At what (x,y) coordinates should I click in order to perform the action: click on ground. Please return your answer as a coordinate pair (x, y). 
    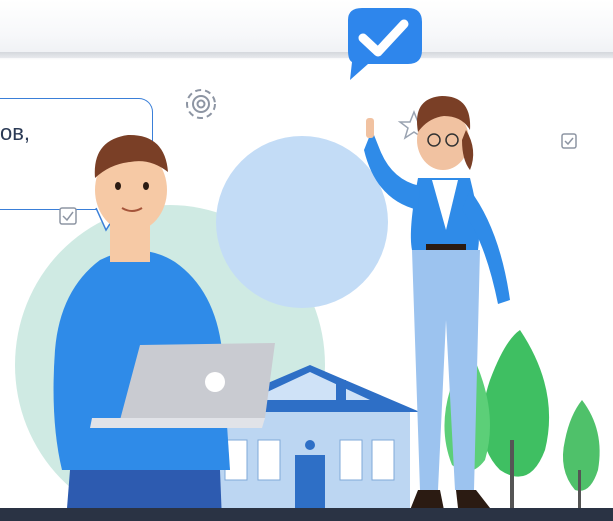
    Looking at the image, I should click on (306, 514).